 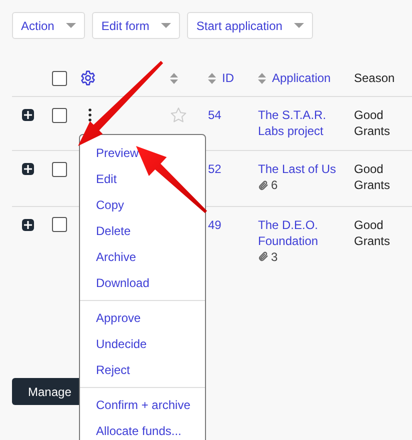 What do you see at coordinates (274, 185) in the screenshot?
I see `attachment-count: 6` at bounding box center [274, 185].